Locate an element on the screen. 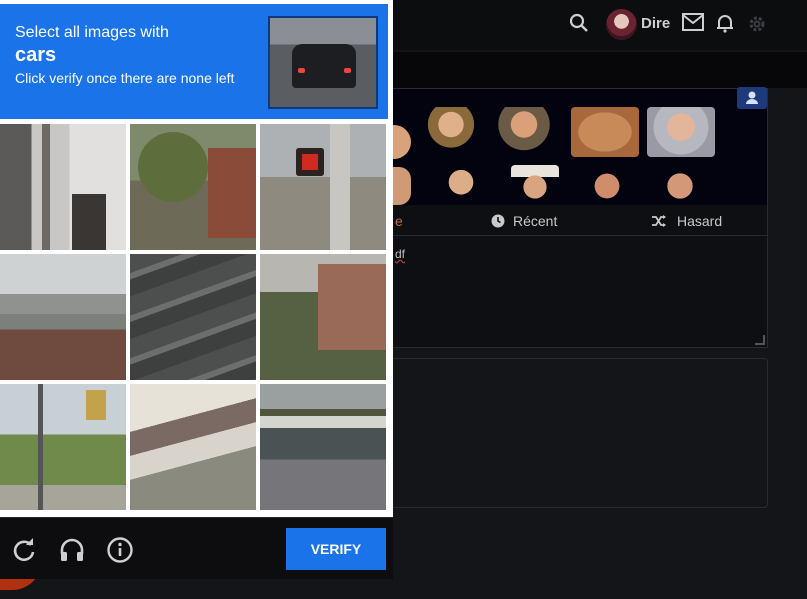 Image resolution: width=807 pixels, height=599 pixels. shuffle-icon is located at coordinates (659, 221).